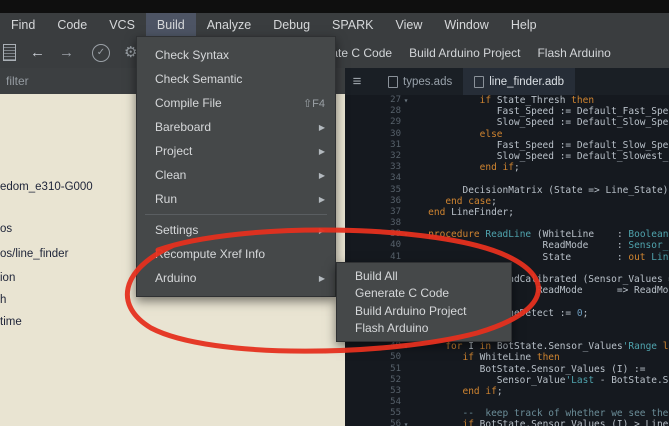  Describe the element at coordinates (392, 328) in the screenshot. I see `menu-item-label: Flash Arduino` at that location.